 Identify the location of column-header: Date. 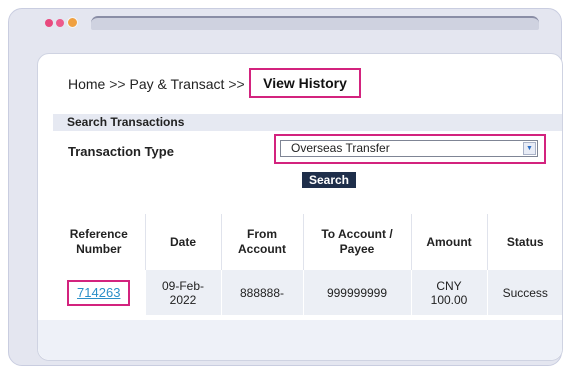
(182, 242).